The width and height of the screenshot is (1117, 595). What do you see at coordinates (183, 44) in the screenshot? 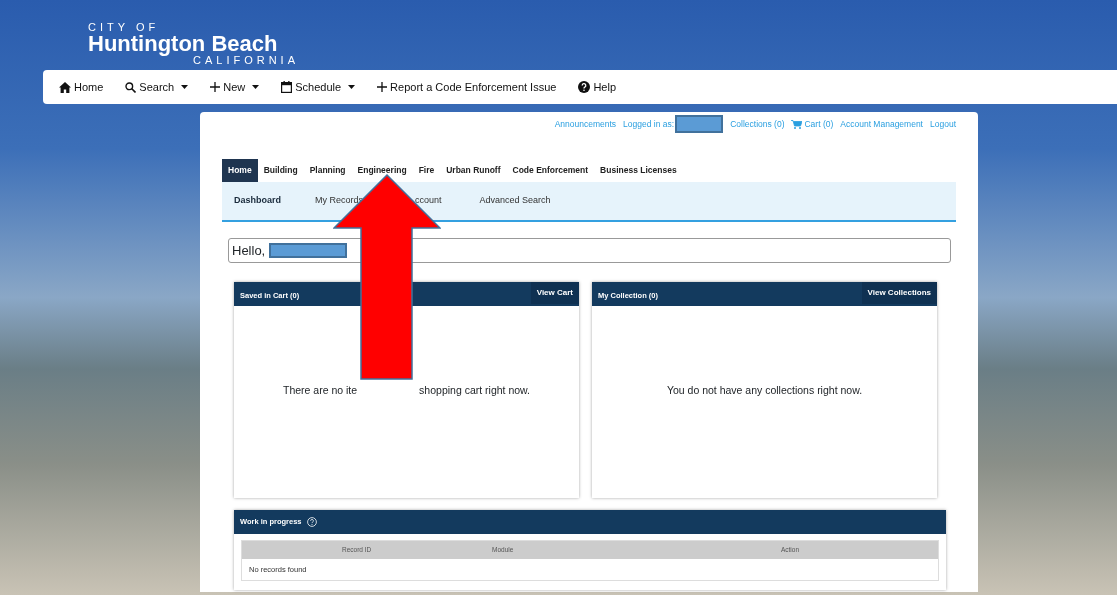
I see `logo-title: Huntington Beach` at bounding box center [183, 44].